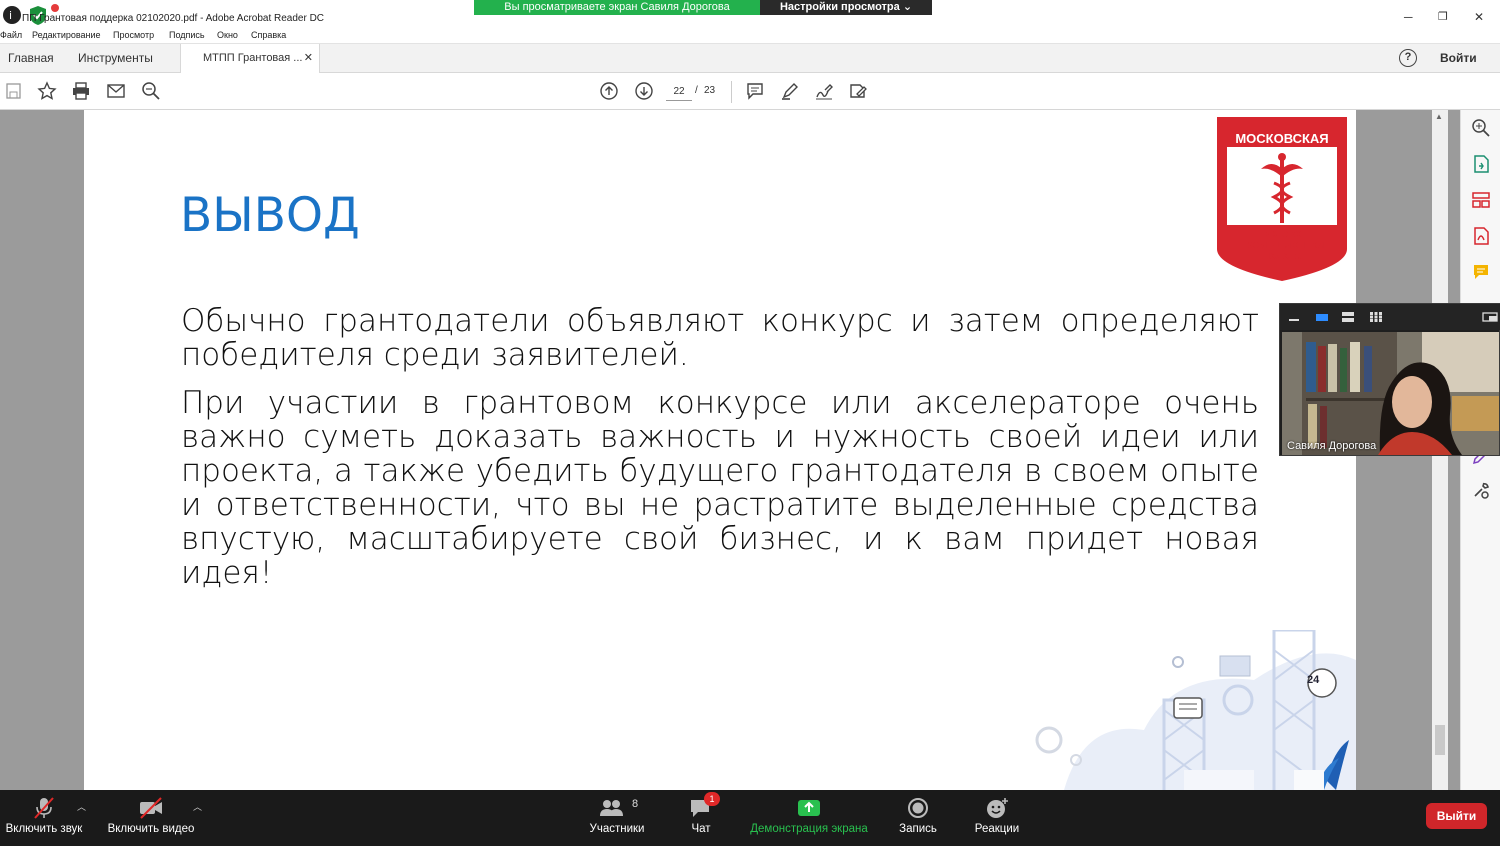 The image size is (1500, 846). What do you see at coordinates (1458, 58) in the screenshot?
I see `login-button: Войти` at bounding box center [1458, 58].